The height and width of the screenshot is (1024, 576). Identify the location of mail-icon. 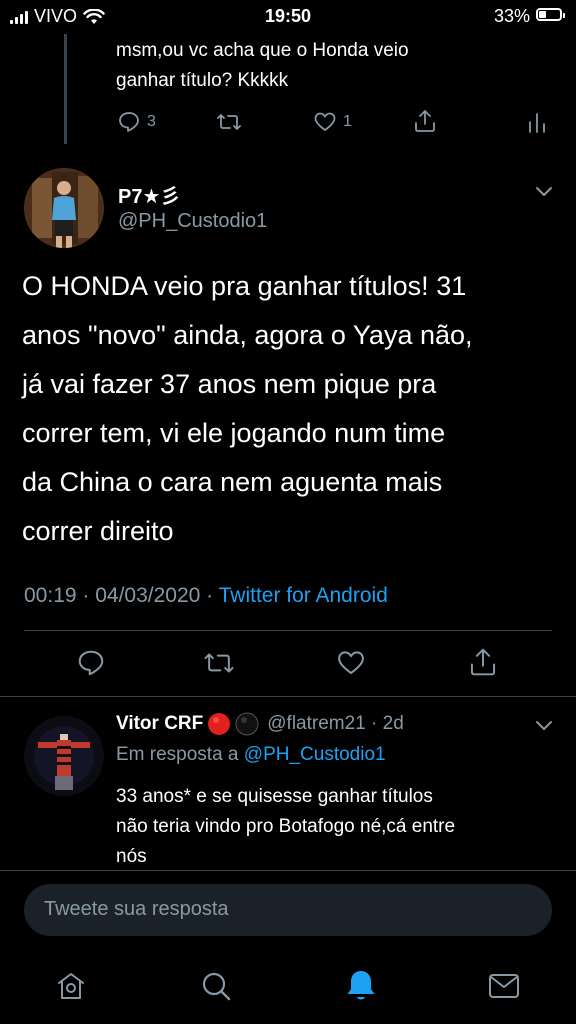
(504, 986).